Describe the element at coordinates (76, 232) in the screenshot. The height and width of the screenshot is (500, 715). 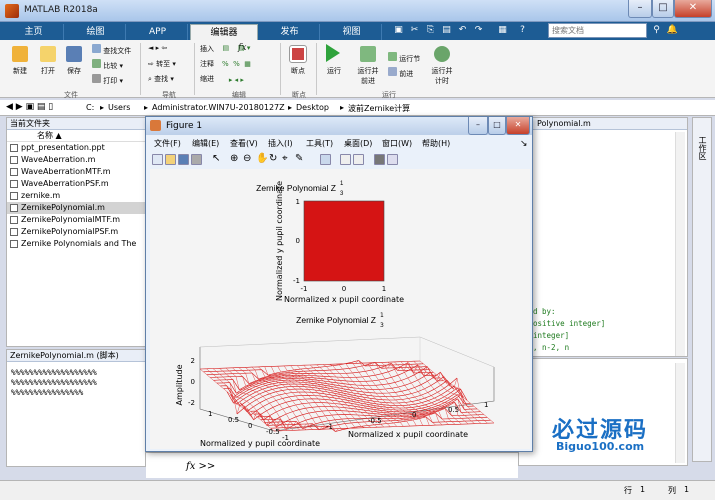
I see `file-list-item: ZernikePolynomialPSF.m` at that location.